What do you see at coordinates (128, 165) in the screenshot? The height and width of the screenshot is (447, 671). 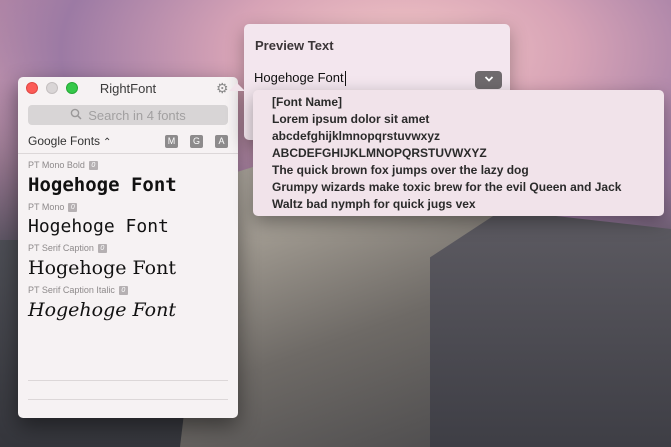 I see `font-name-row: PT Mono Bold 0` at bounding box center [128, 165].